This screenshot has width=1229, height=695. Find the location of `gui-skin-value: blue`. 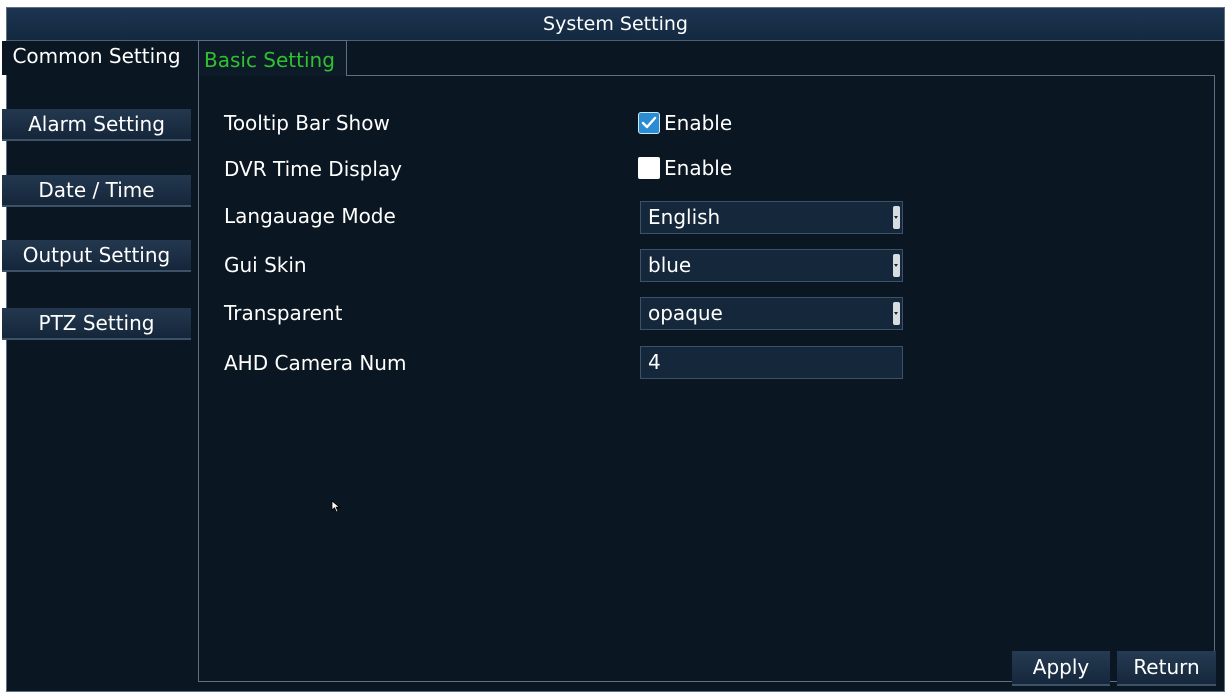

gui-skin-value: blue is located at coordinates (670, 265).